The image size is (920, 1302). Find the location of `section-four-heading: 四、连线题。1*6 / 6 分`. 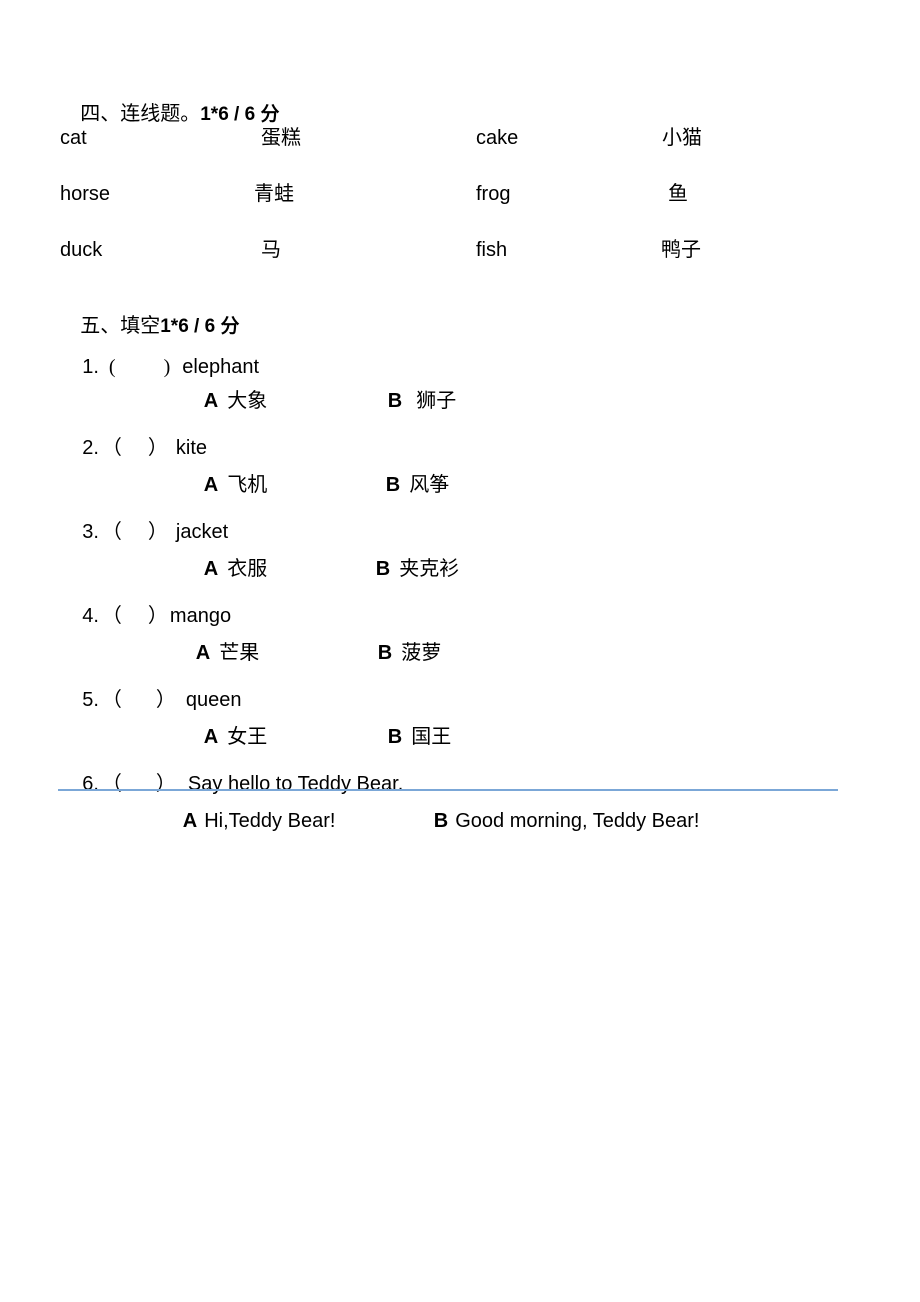

section-four-heading: 四、连线题。1*6 / 6 分 is located at coordinates (168, 114).